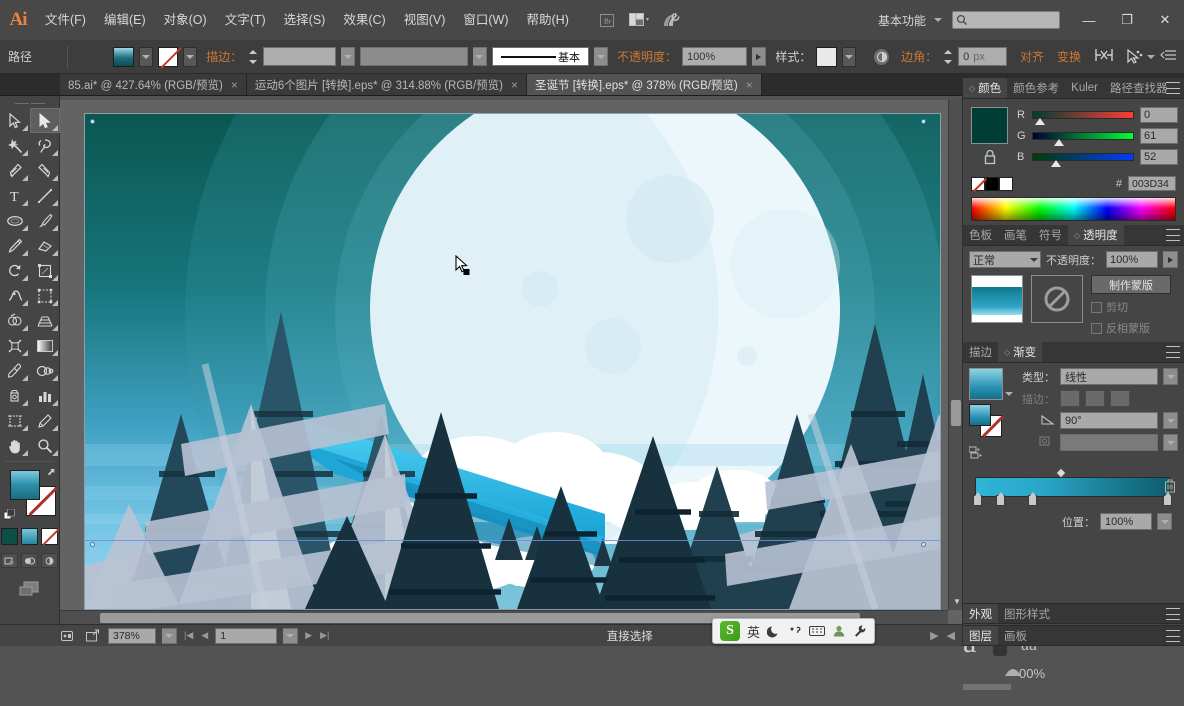 Image resolution: width=1184 pixels, height=706 pixels. Describe the element at coordinates (348, 56) in the screenshot. I see `stroke-weight-dropdown` at that location.